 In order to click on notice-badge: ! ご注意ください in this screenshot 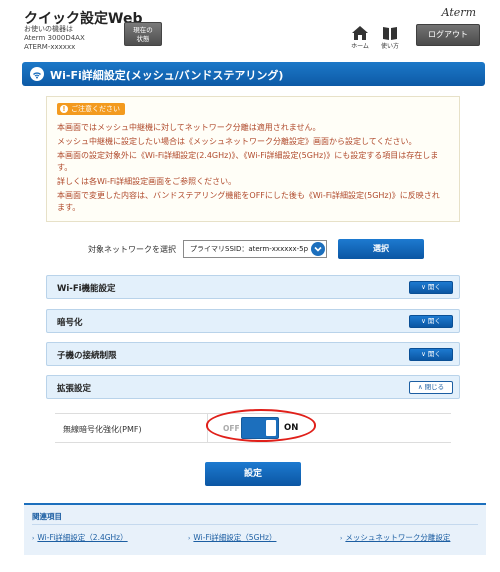, I will do `click(91, 109)`.